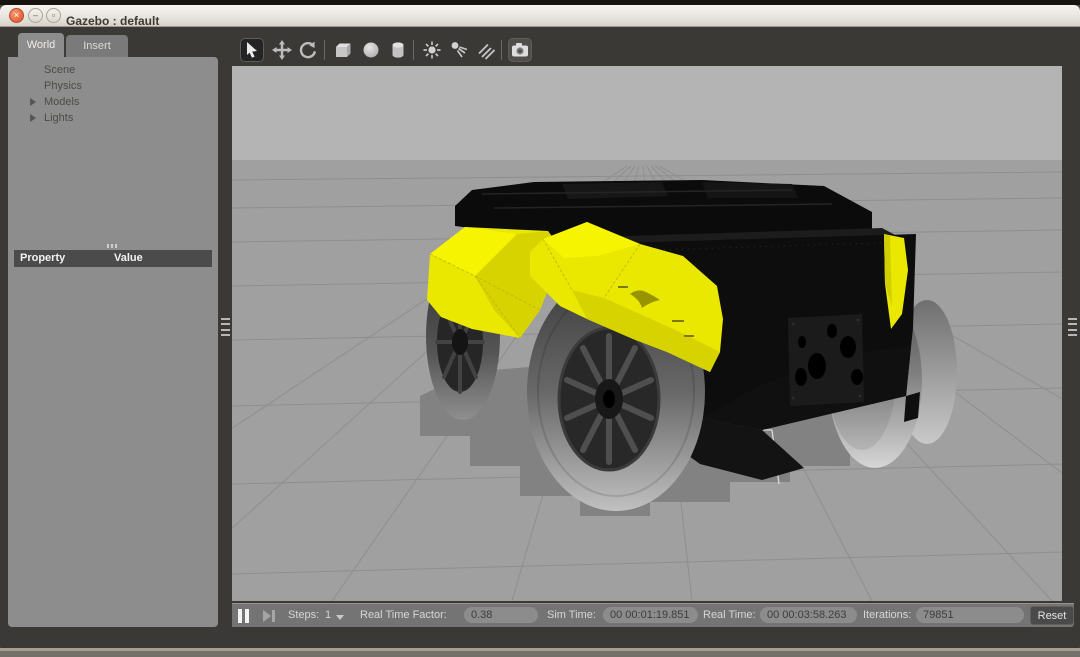 The height and width of the screenshot is (657, 1080). I want to click on close-icon: ×, so click(16, 15).